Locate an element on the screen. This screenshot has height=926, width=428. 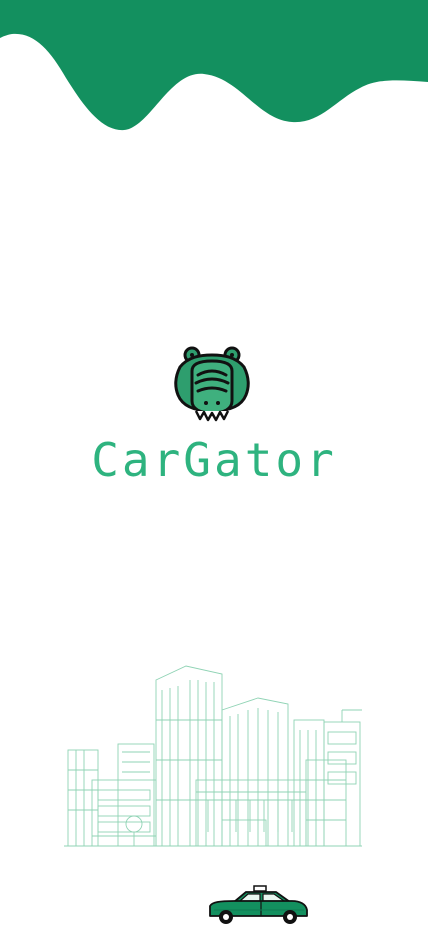
city-buildings-illustration is located at coordinates (213, 756).